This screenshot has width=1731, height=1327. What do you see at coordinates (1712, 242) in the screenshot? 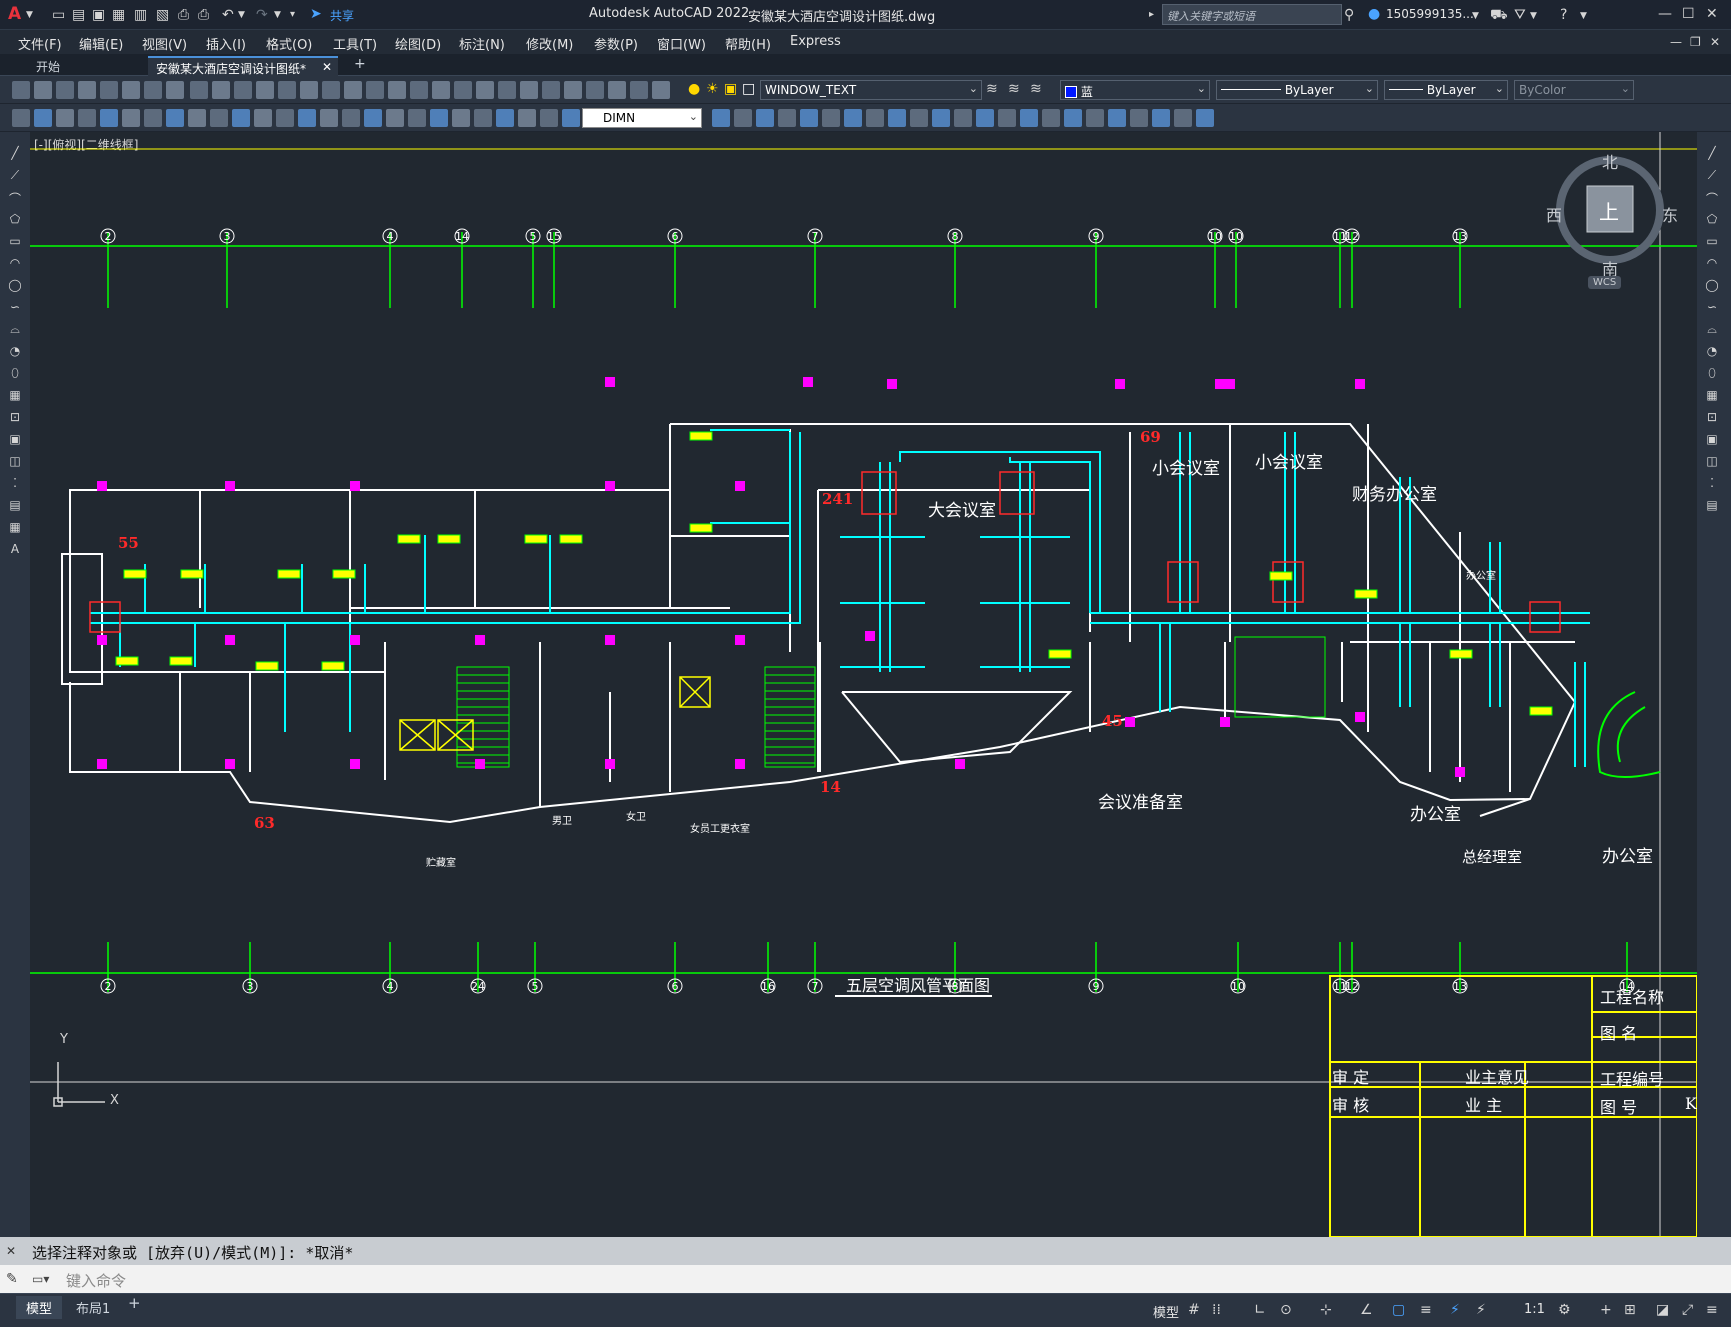
I see `modify-palette-icon-5: ▭` at bounding box center [1712, 242].